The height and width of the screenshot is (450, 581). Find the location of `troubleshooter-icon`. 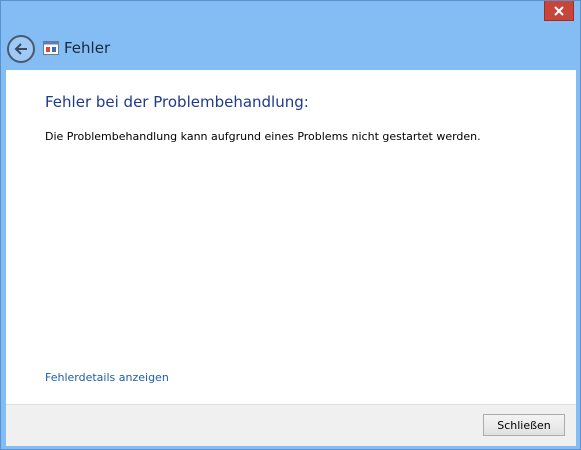

troubleshooter-icon is located at coordinates (51, 48).